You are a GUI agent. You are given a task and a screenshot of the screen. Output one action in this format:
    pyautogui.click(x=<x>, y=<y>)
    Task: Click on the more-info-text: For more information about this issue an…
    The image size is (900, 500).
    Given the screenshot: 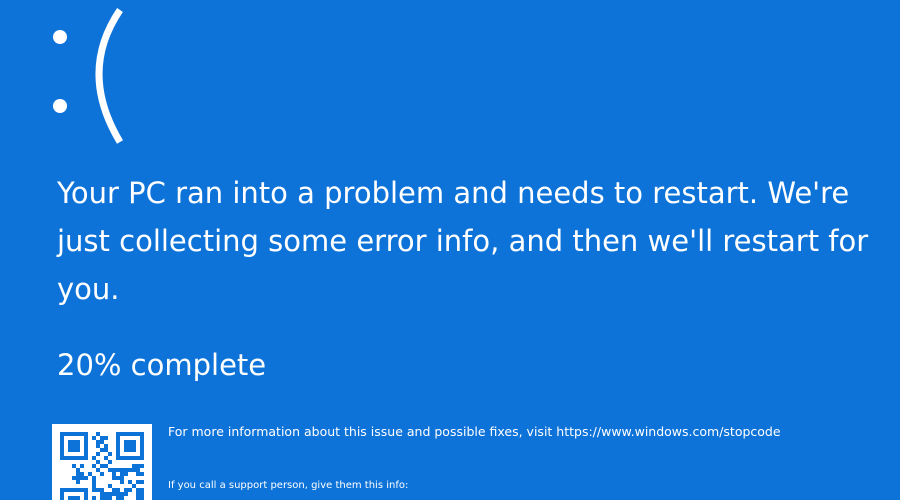 What is the action you would take?
    pyautogui.click(x=474, y=431)
    